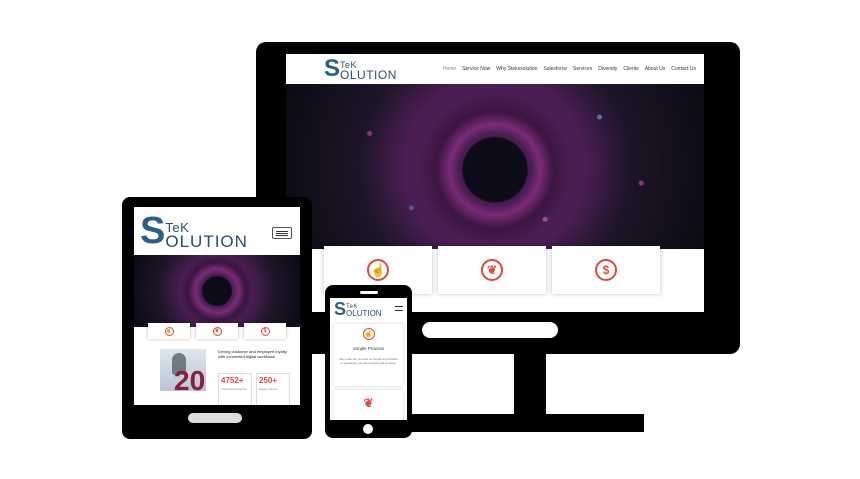 The height and width of the screenshot is (479, 860). I want to click on phone-header: S TeK OLUTION, so click(368, 309).